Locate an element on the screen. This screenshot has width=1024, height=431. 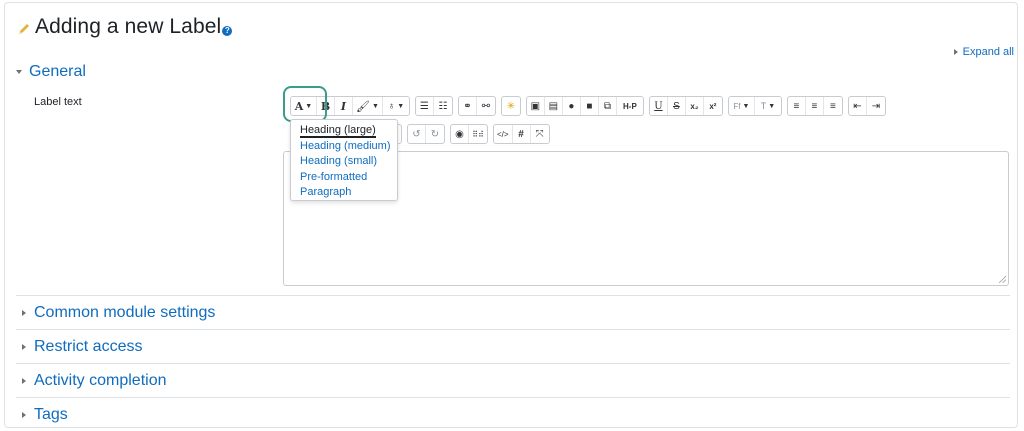
image-button: ▣ is located at coordinates (536, 106).